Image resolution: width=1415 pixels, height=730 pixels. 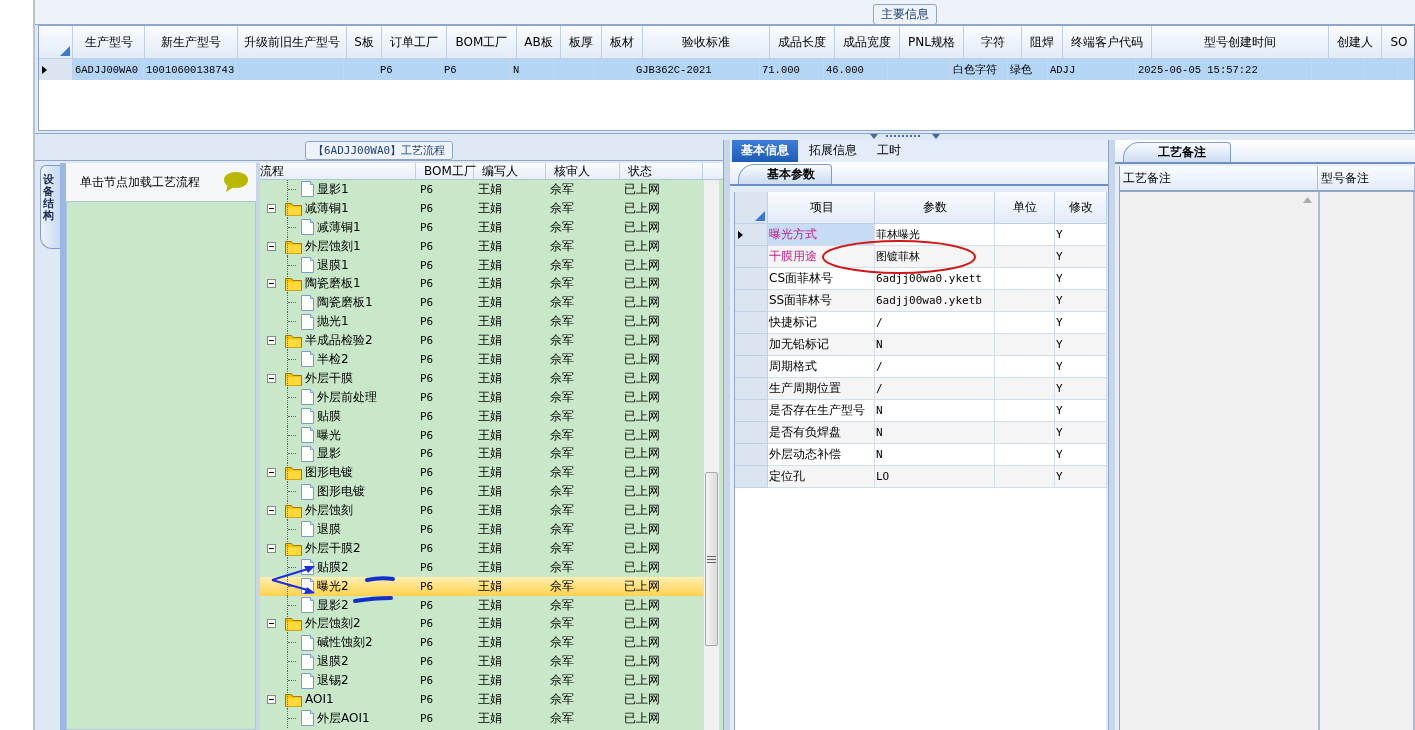 What do you see at coordinates (481, 378) in the screenshot?
I see `tree-row: 外层干膜 P6 王娟 佘军 已上网` at bounding box center [481, 378].